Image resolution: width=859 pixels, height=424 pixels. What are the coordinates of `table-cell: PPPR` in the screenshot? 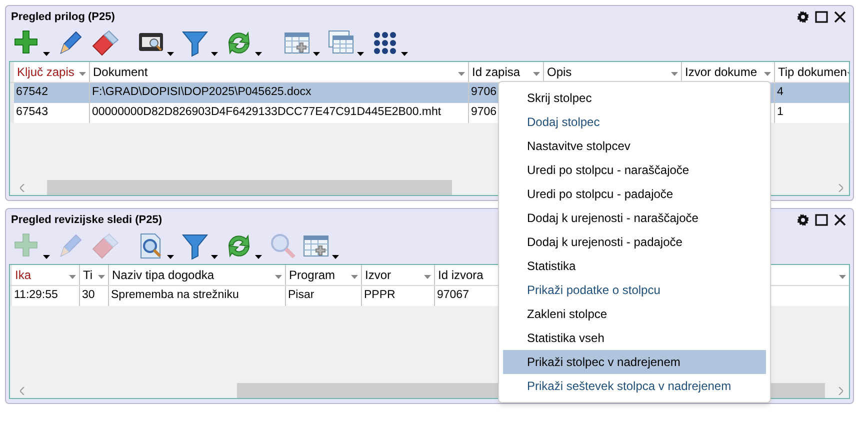 It's located at (398, 296).